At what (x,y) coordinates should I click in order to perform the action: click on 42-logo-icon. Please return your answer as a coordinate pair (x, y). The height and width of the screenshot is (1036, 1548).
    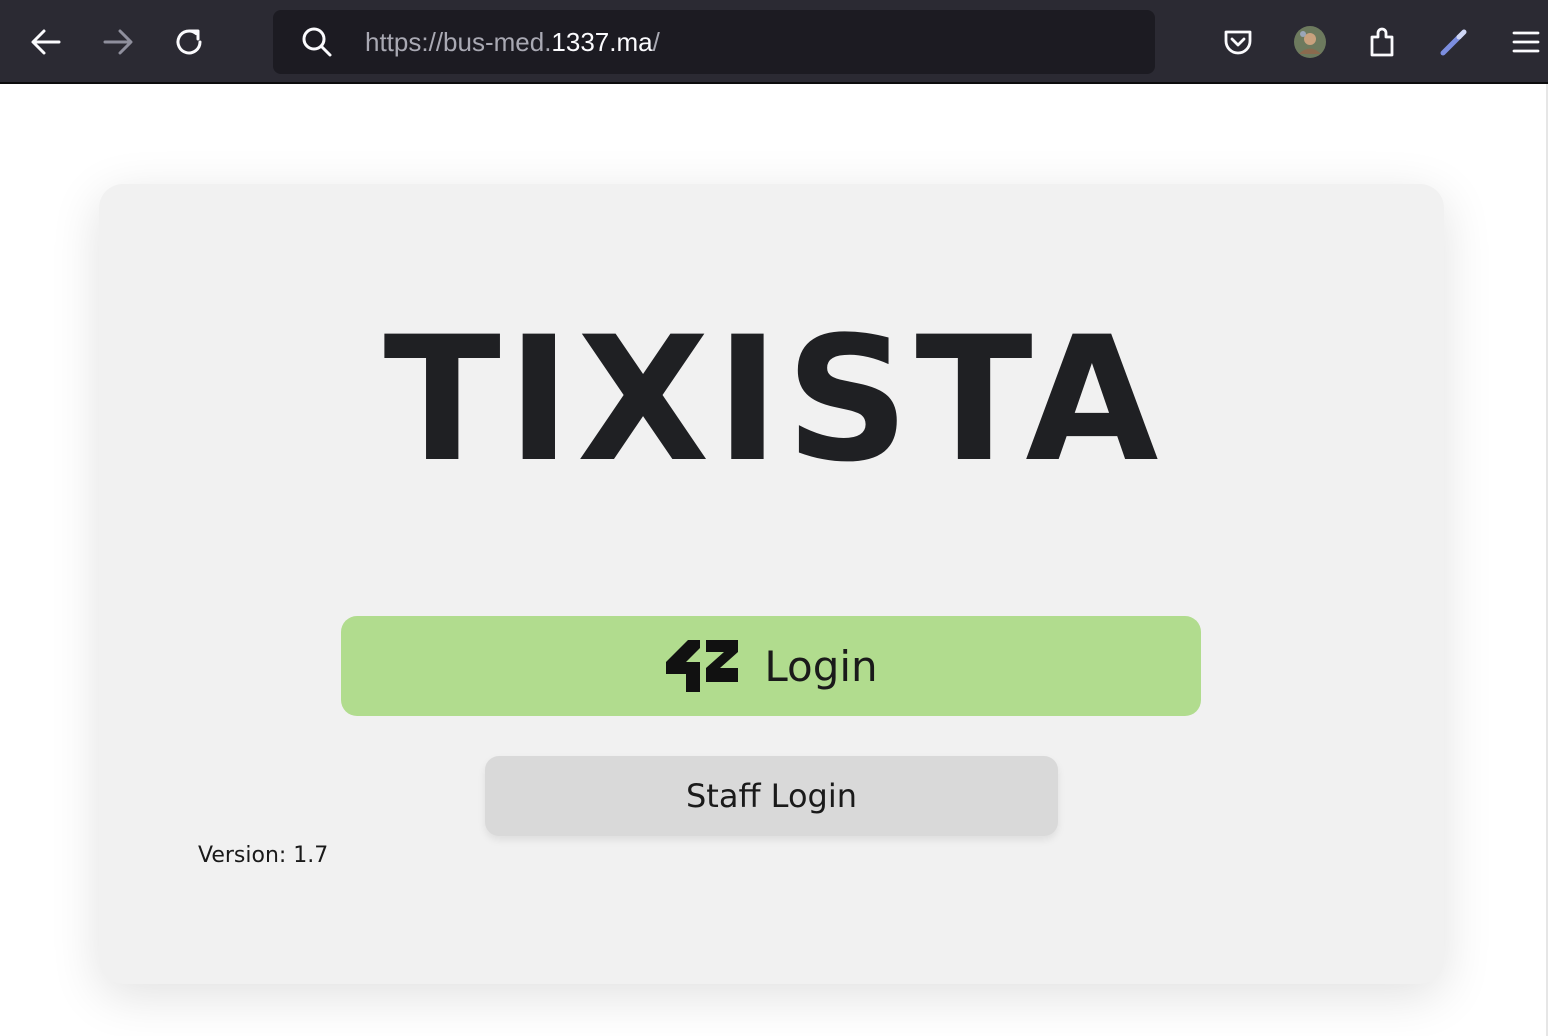
    Looking at the image, I should click on (702, 666).